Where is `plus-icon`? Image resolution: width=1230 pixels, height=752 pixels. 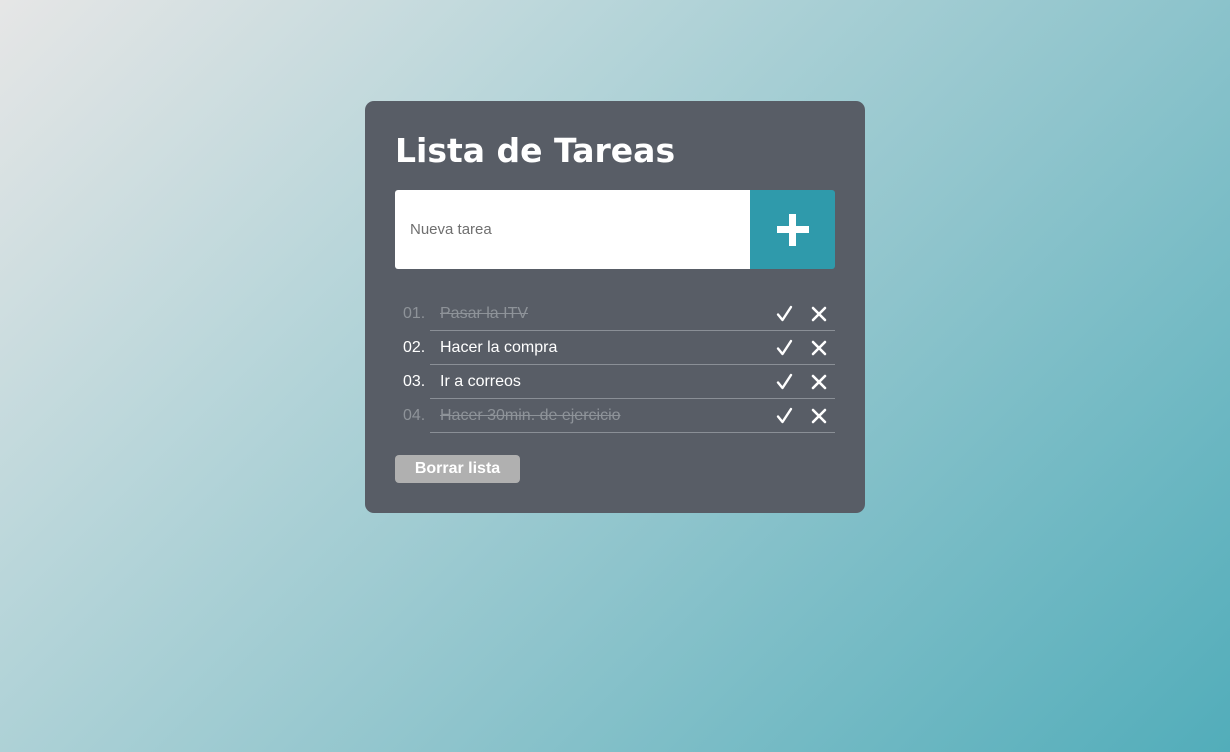
plus-icon is located at coordinates (792, 229).